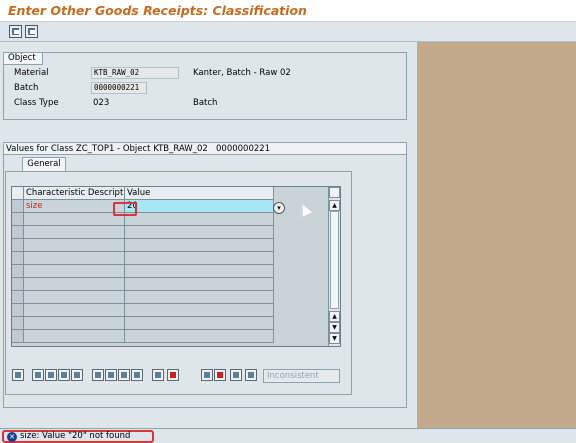  What do you see at coordinates (18, 193) in the screenshot?
I see `select-all-rows` at bounding box center [18, 193].